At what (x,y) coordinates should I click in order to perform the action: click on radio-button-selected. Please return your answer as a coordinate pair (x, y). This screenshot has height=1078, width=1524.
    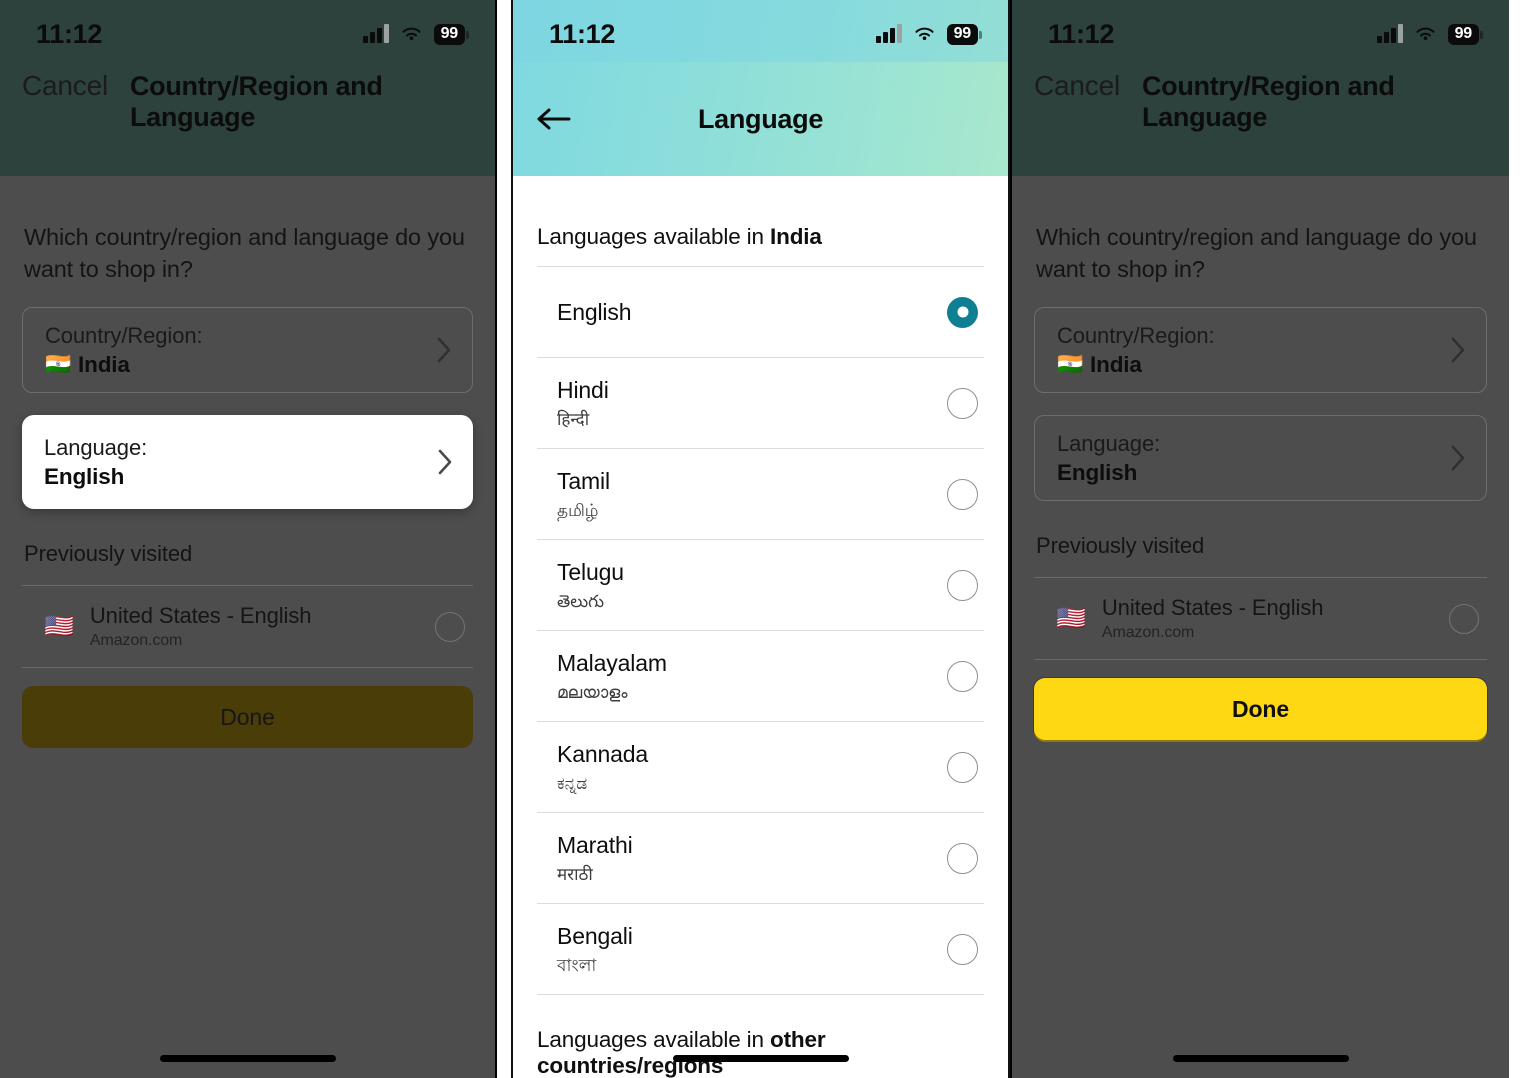
    Looking at the image, I should click on (962, 312).